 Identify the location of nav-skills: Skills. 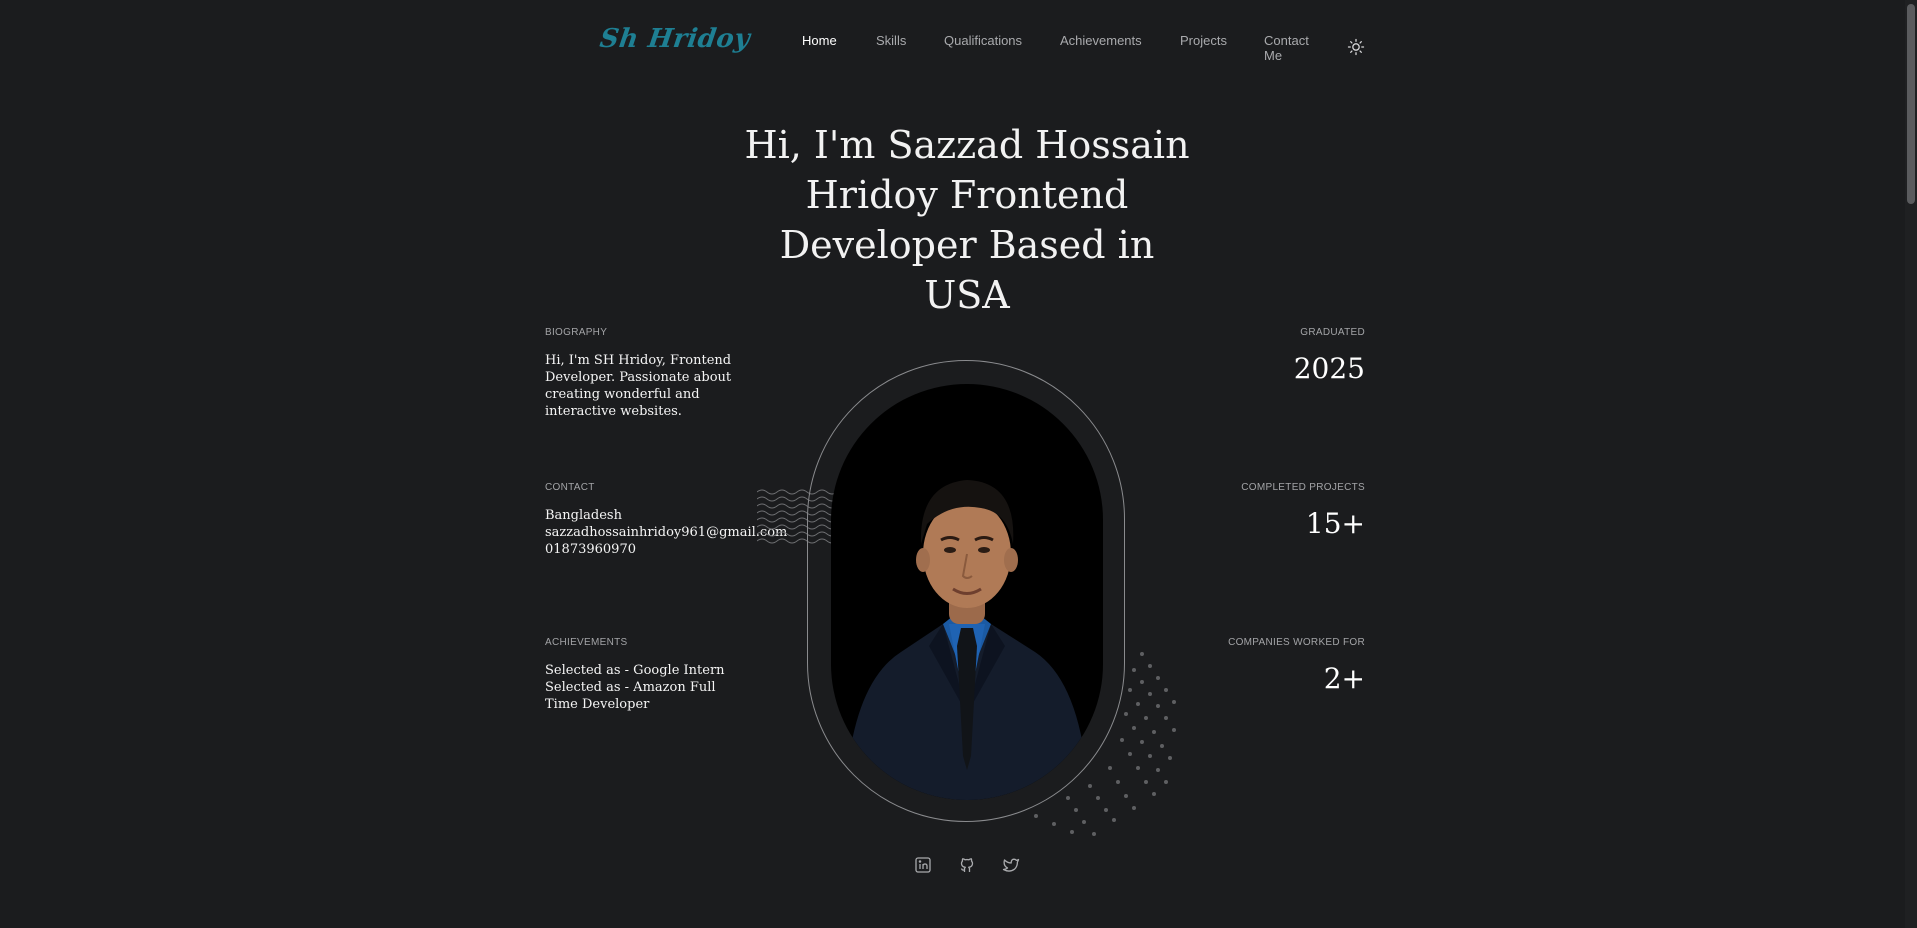
(891, 40).